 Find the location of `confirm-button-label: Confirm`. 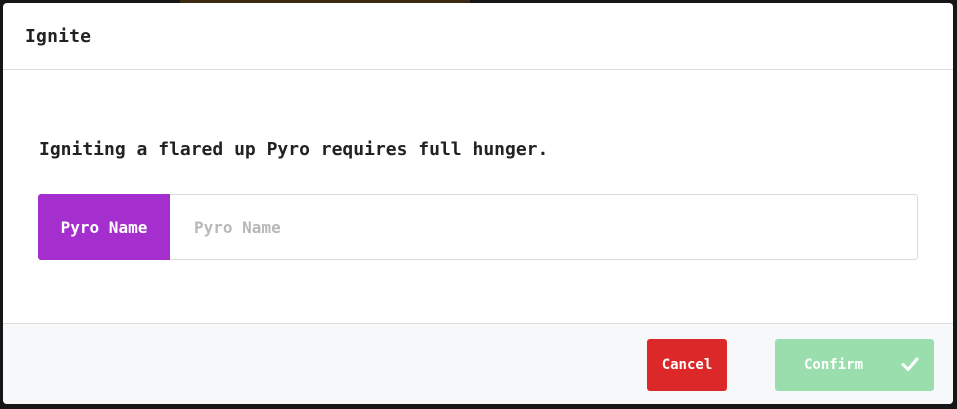

confirm-button-label: Confirm is located at coordinates (834, 365).